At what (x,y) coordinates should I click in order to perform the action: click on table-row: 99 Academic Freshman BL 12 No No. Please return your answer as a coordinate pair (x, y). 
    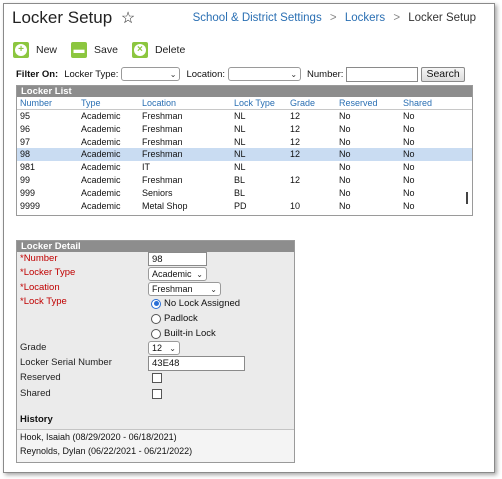
    Looking at the image, I should click on (244, 180).